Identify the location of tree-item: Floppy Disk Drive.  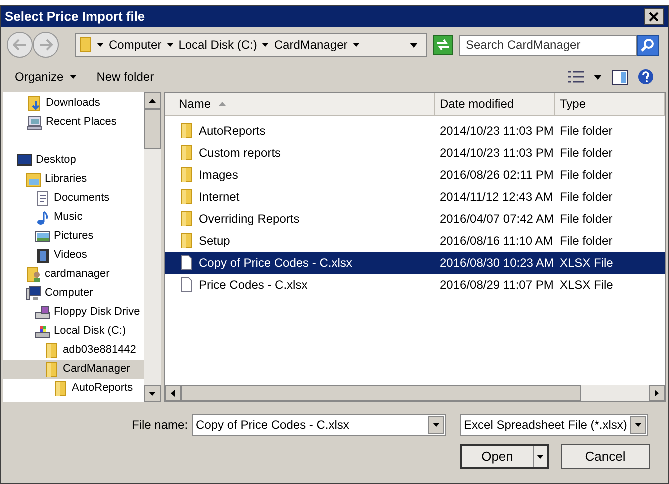
(73, 312).